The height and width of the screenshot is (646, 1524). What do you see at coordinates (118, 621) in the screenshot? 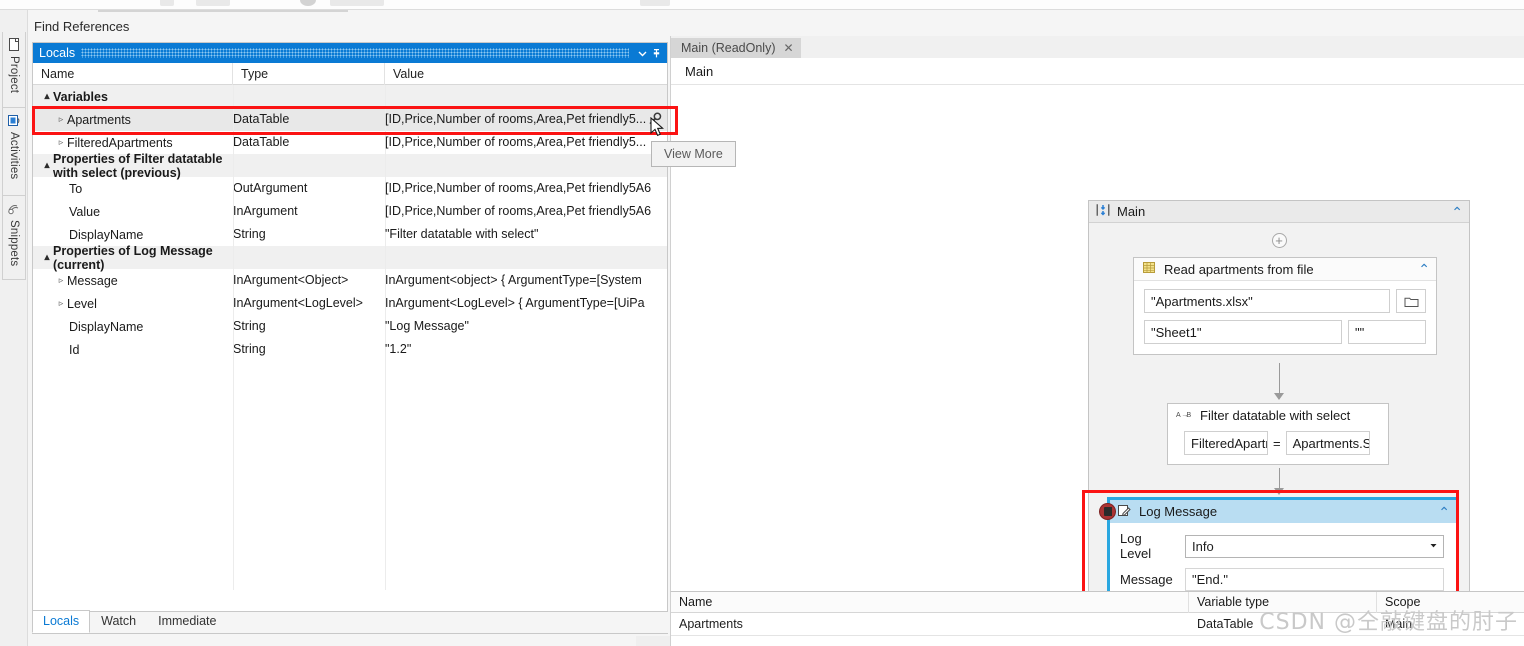
I see `locals-tab-watch: Watch` at bounding box center [118, 621].